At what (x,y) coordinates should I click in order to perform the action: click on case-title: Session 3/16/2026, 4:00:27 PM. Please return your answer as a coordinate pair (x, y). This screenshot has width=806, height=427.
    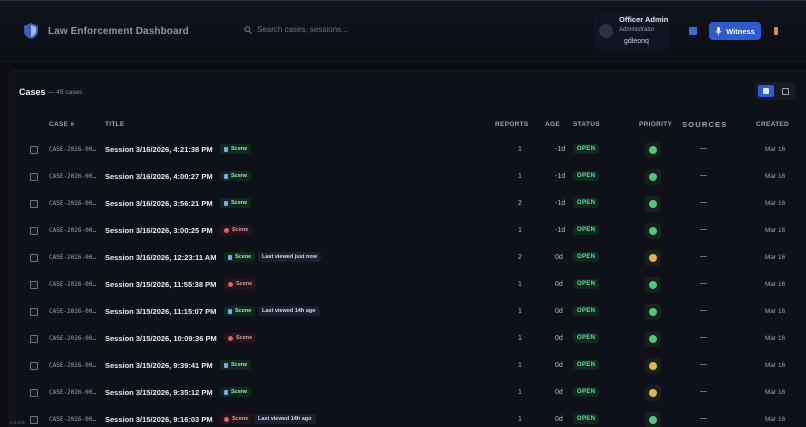
    Looking at the image, I should click on (159, 176).